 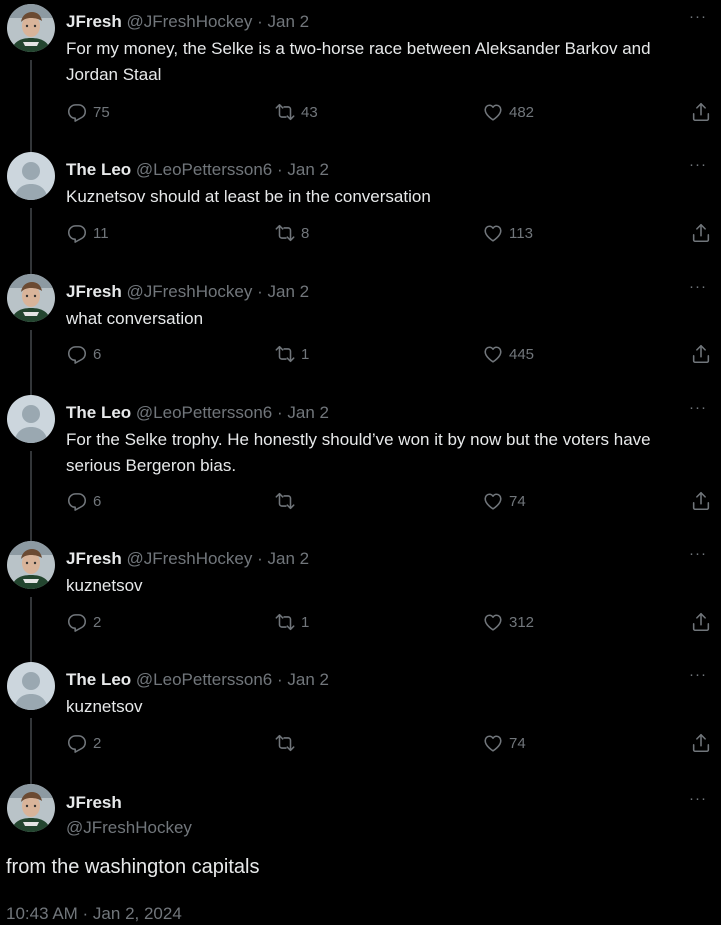 I want to click on action-bar: 75 43 482, so click(x=360, y=113).